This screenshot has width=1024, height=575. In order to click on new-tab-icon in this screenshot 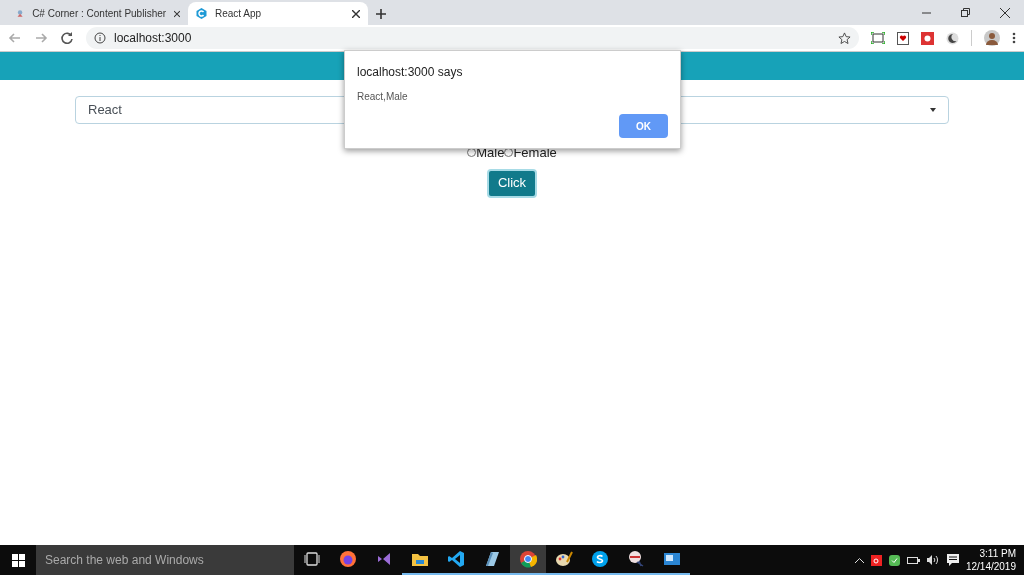, I will do `click(381, 13)`.